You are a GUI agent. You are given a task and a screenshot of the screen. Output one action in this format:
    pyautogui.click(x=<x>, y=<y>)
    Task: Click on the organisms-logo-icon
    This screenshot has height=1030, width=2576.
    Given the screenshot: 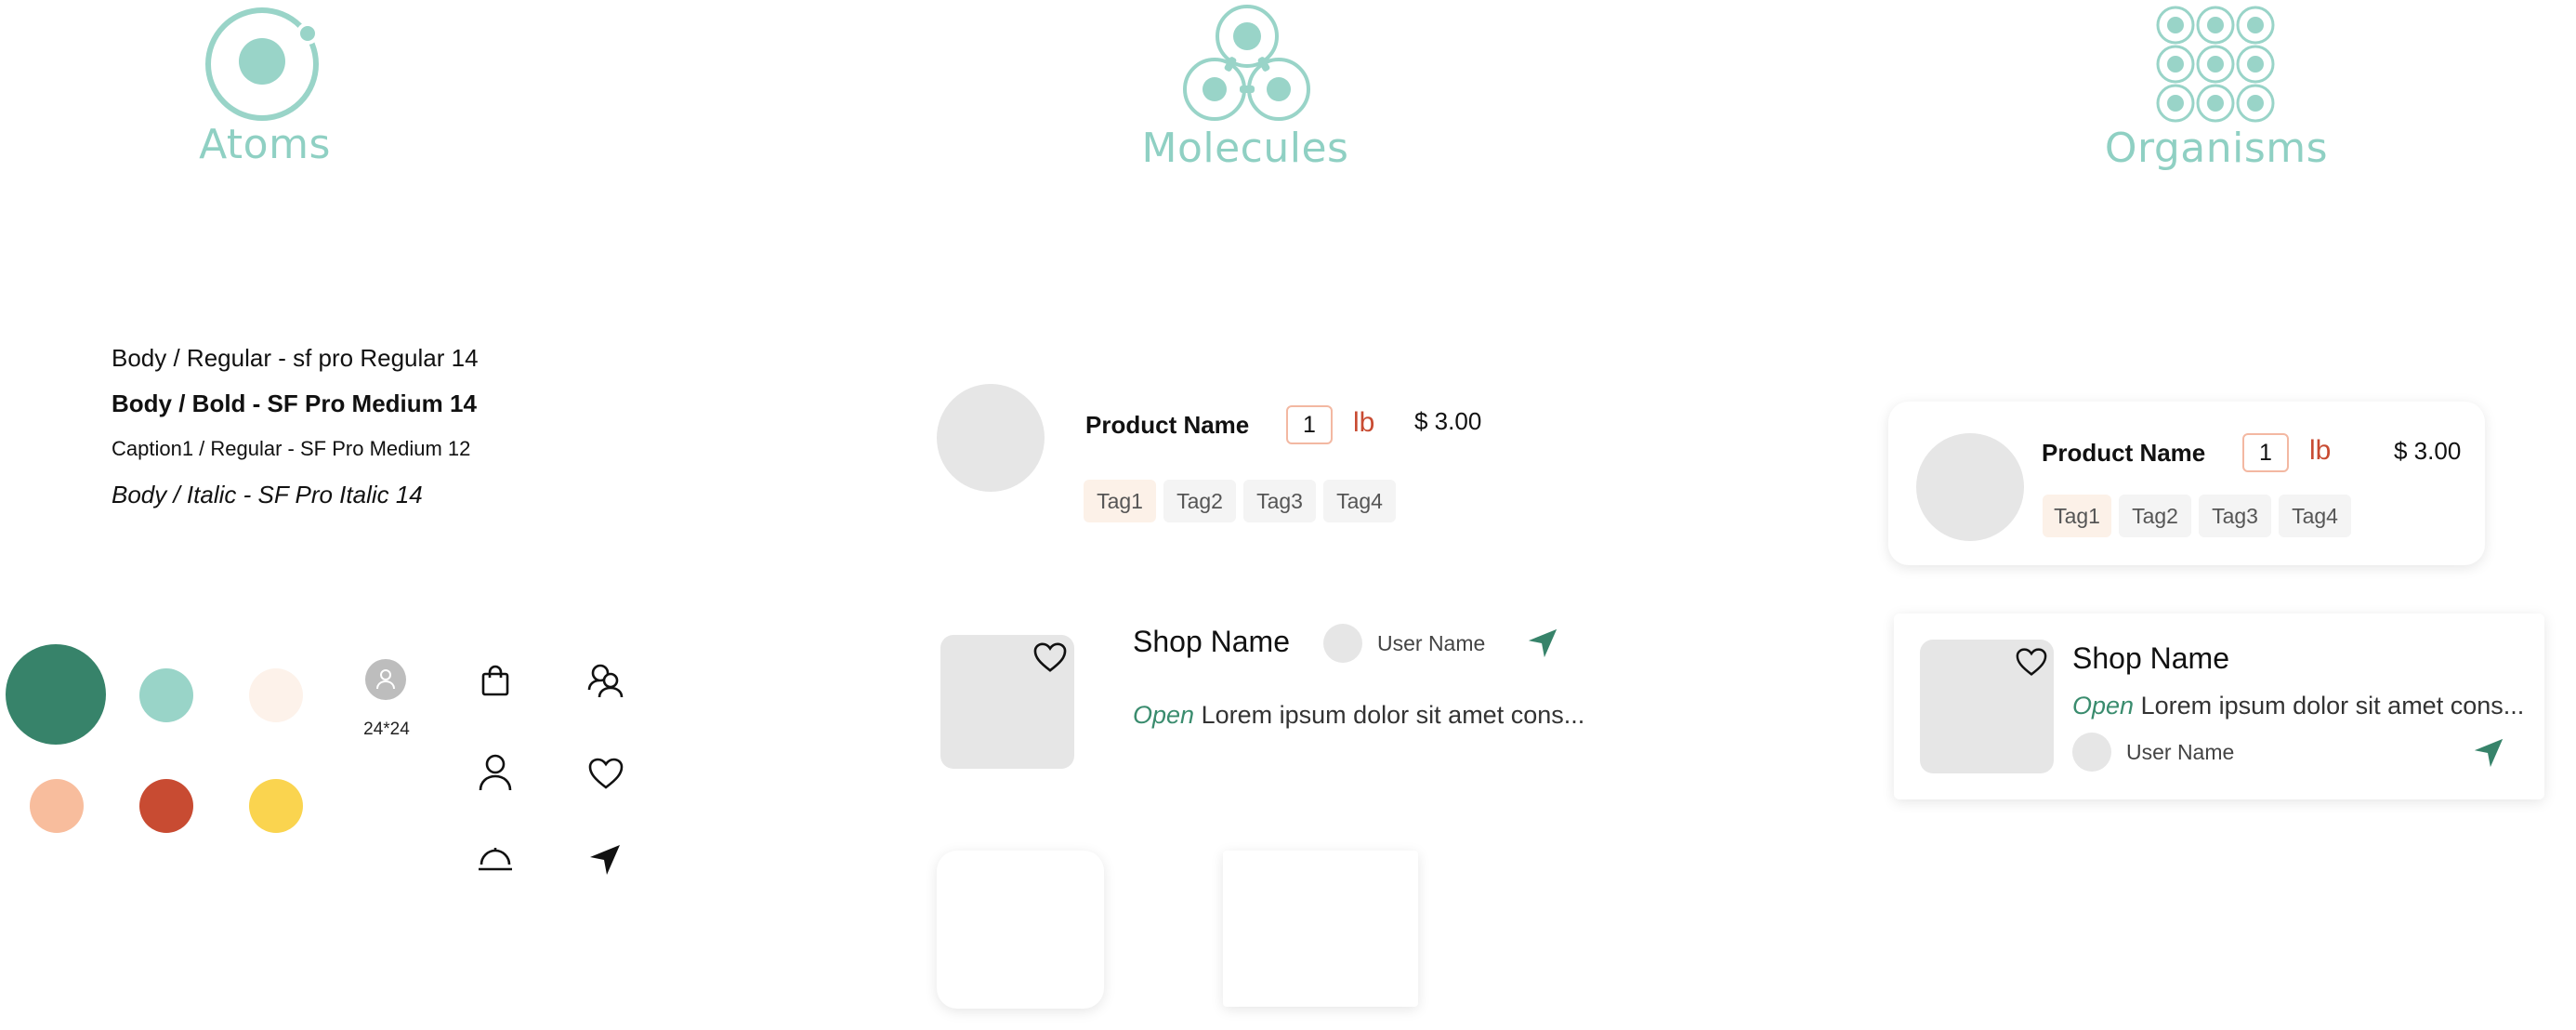 What is the action you would take?
    pyautogui.click(x=2215, y=65)
    